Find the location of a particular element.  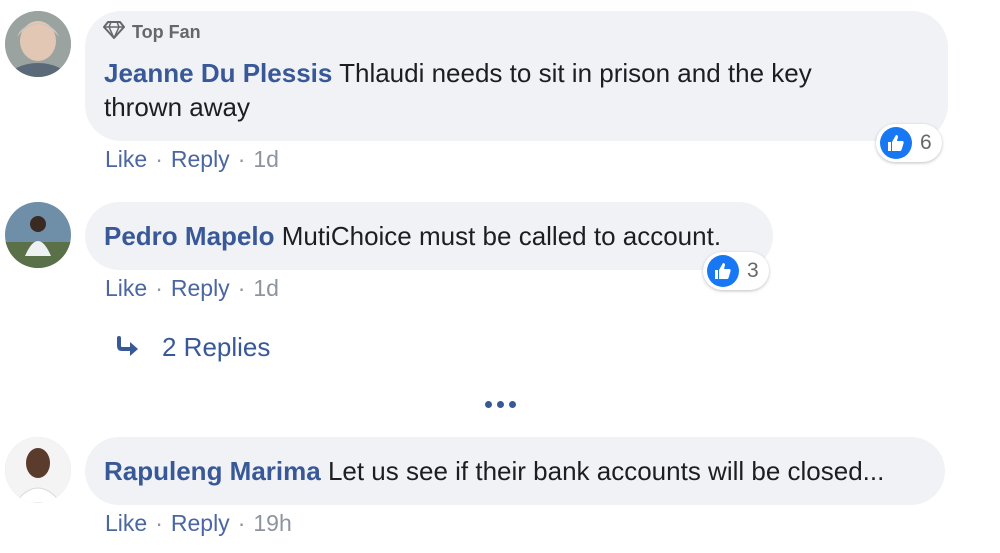

badge-label: Top Fan is located at coordinates (166, 32).